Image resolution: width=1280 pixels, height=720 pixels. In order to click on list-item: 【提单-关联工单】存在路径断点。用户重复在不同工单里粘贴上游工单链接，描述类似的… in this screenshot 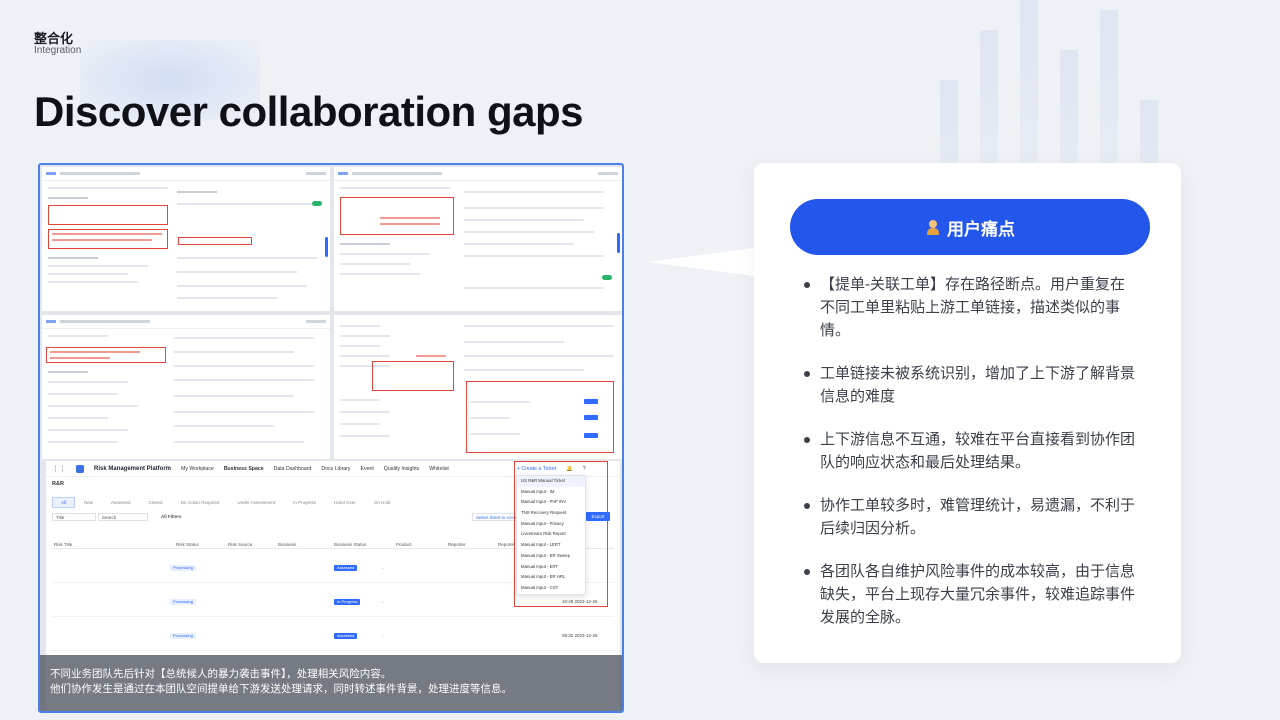, I will do `click(970, 307)`.